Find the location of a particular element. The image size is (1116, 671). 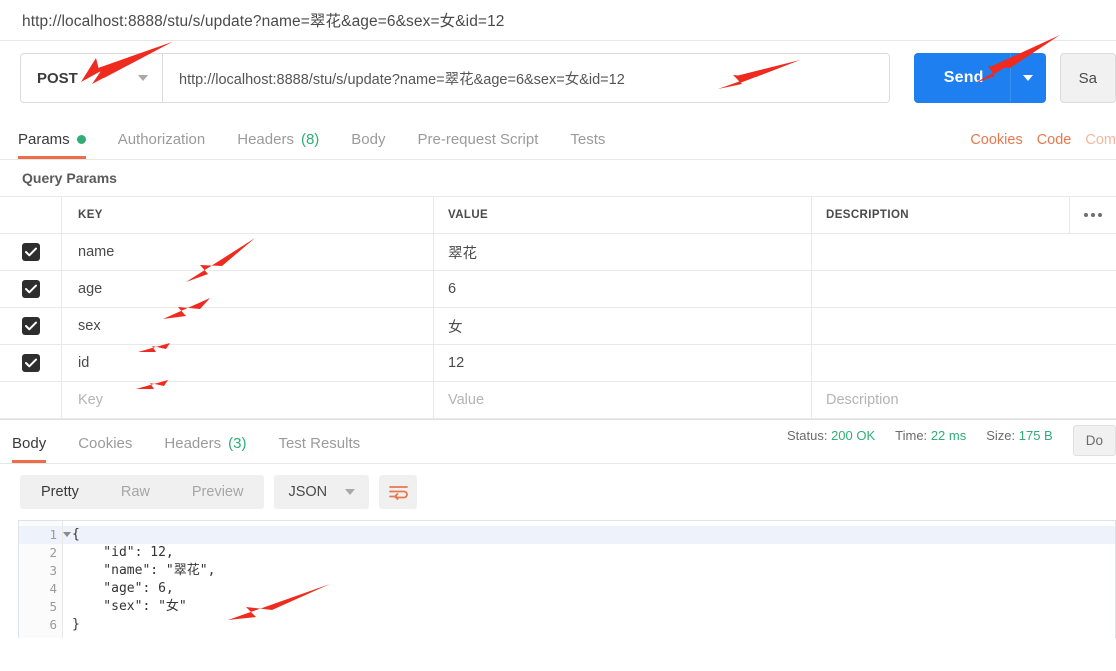

header-key: KEY is located at coordinates (248, 215).